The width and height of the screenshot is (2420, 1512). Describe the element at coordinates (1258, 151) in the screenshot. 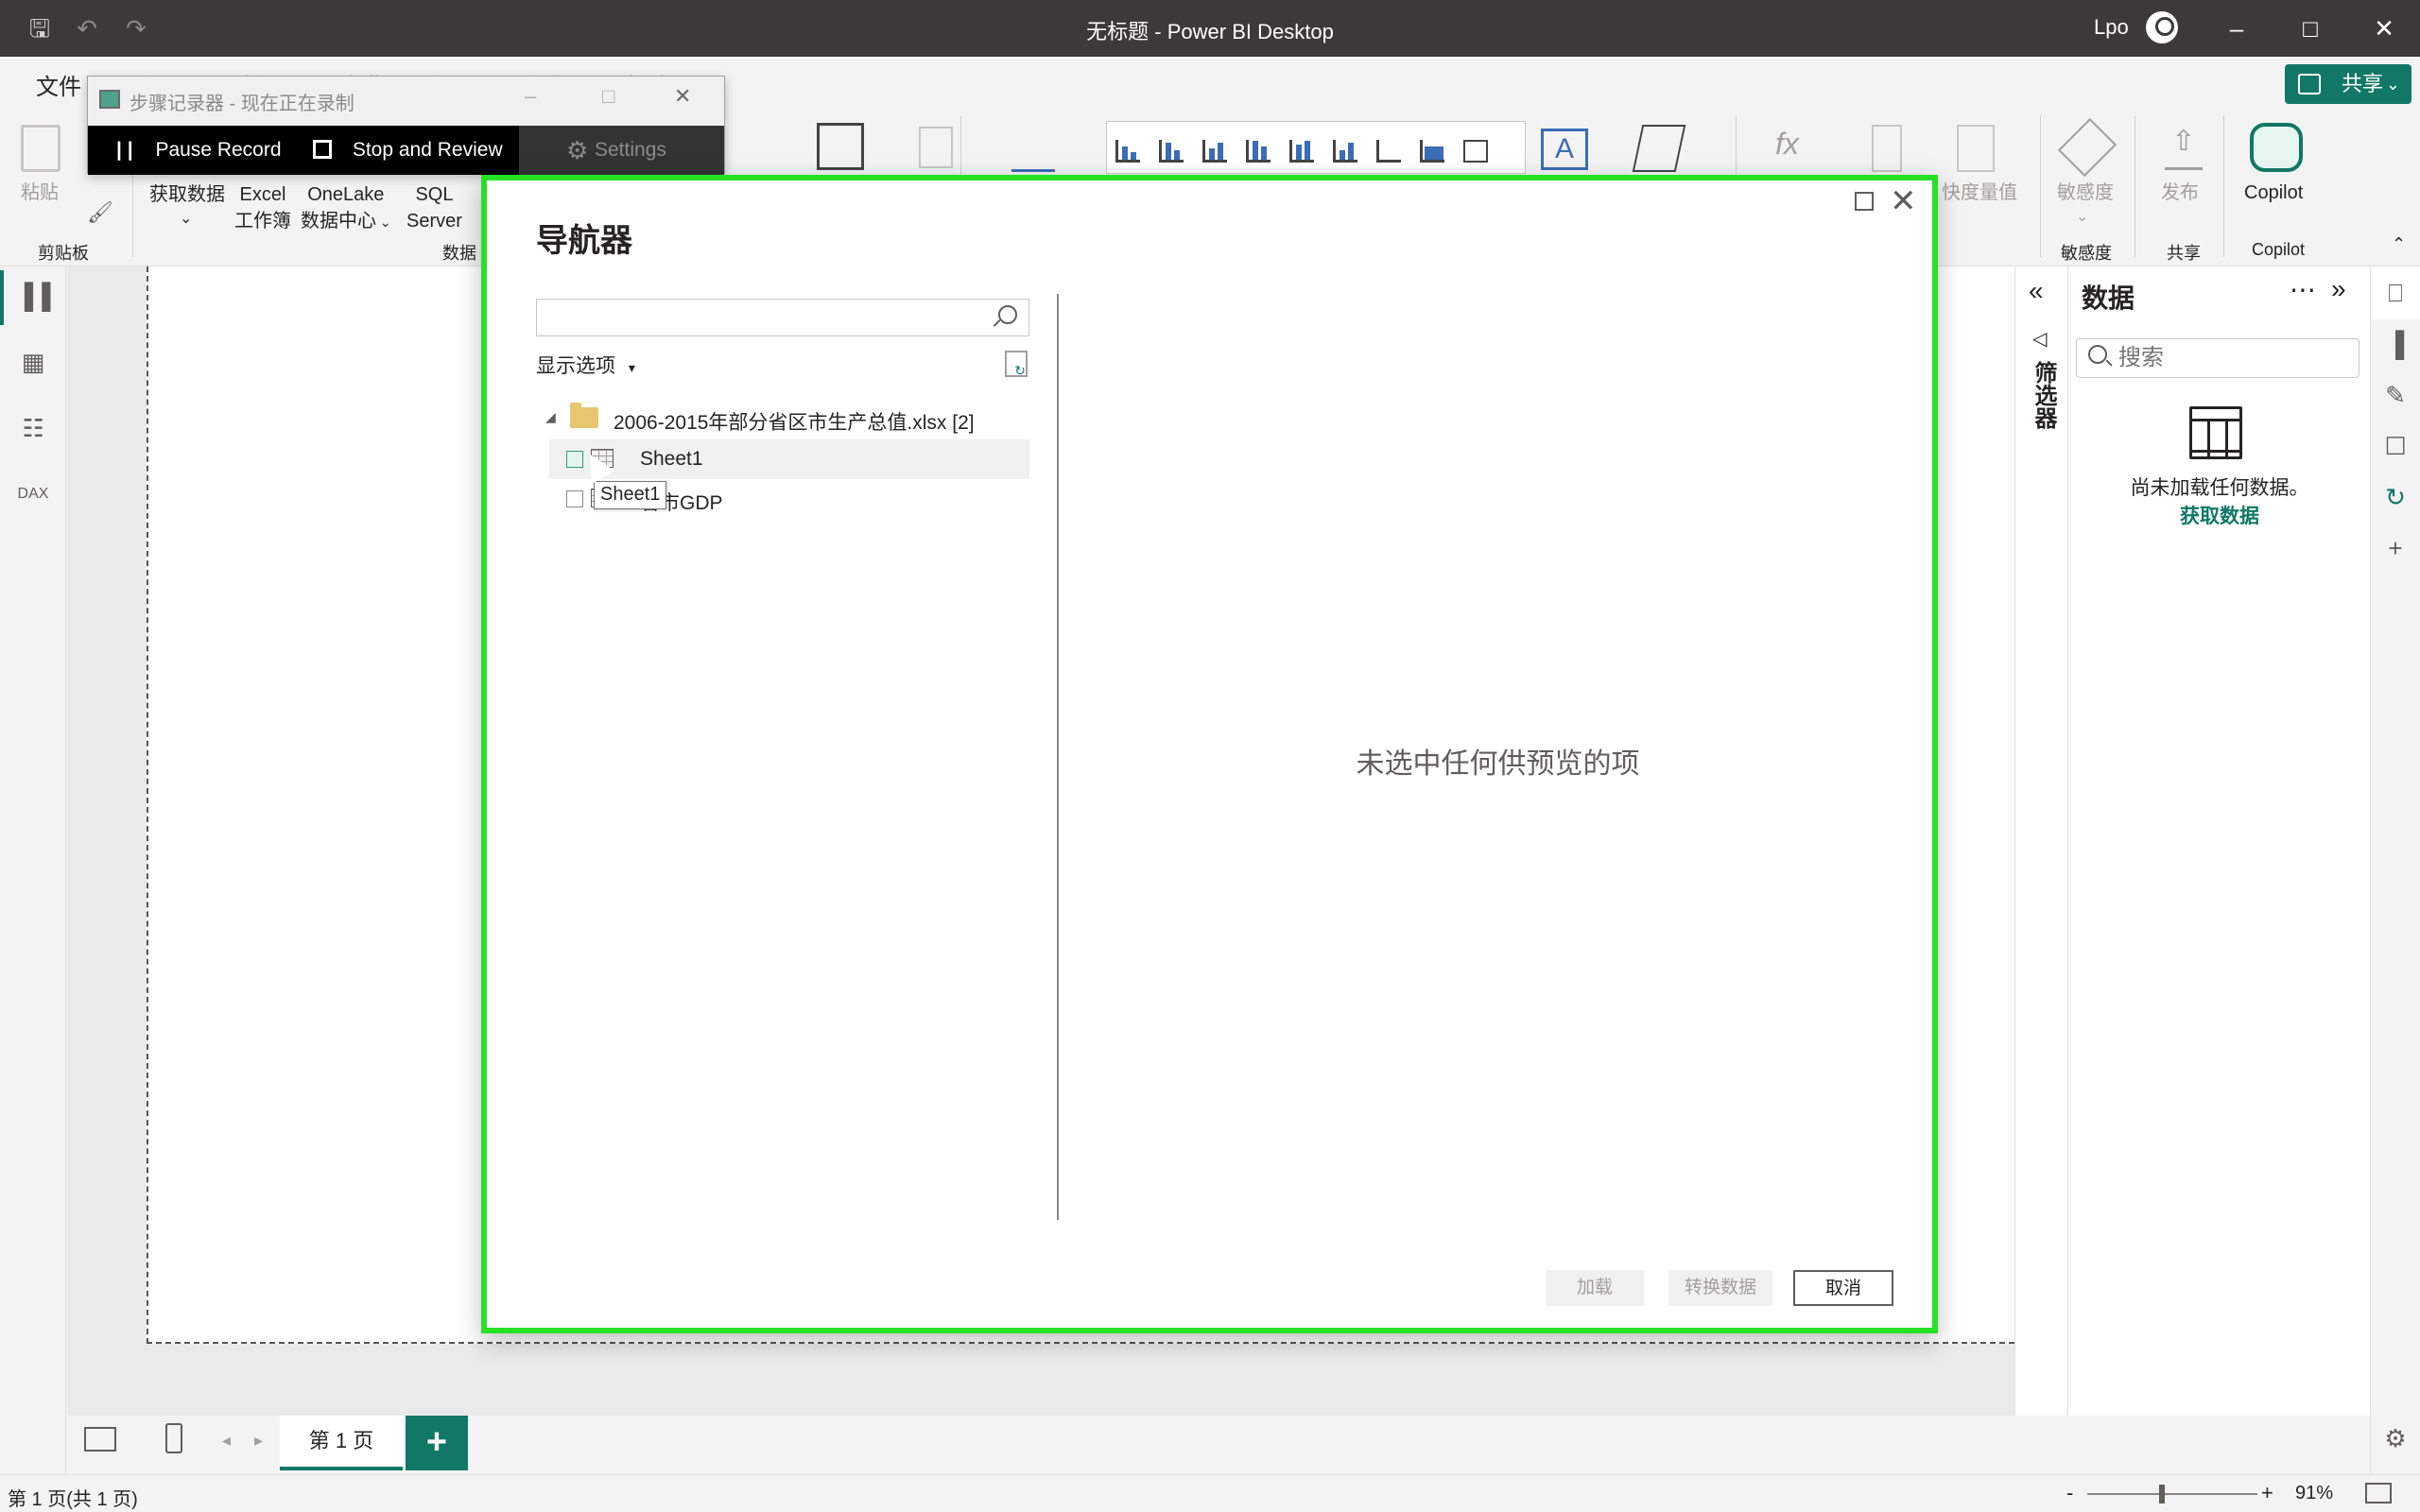

I see `clustered-column-icon` at that location.